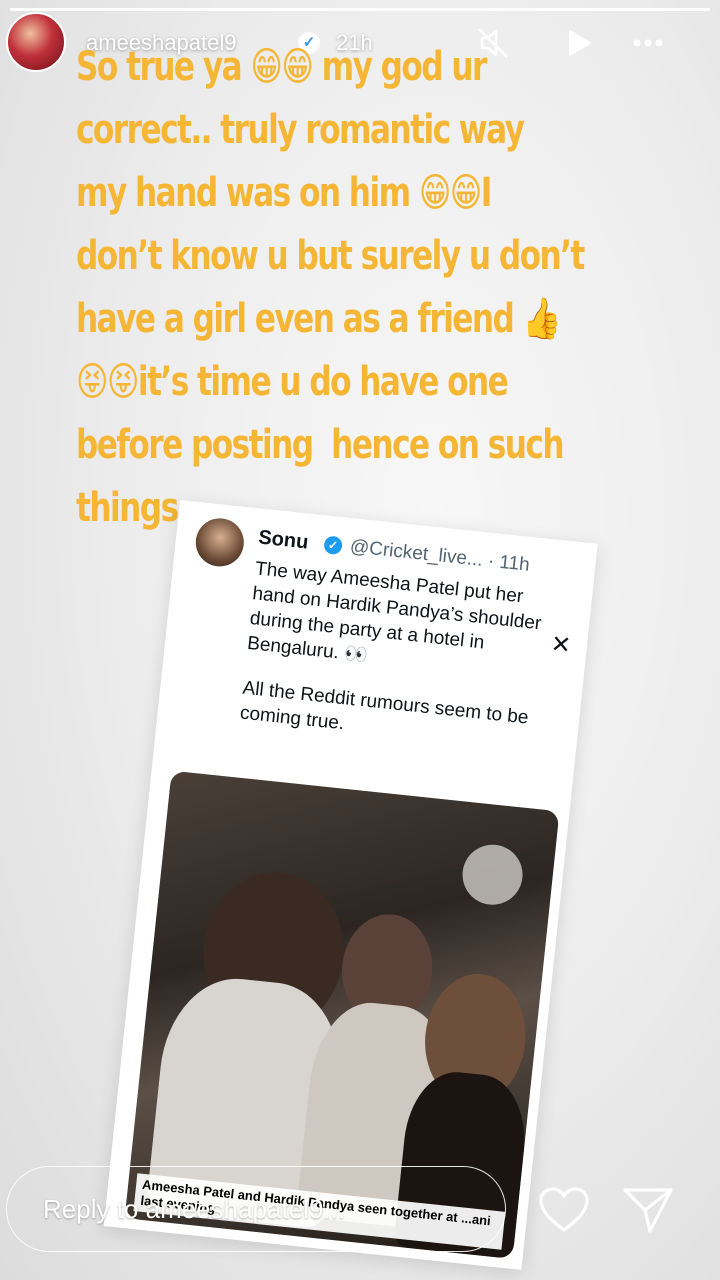 This screenshot has height=1280, width=720. I want to click on caption-line: my hand was on him 😁😁I, so click(284, 193).